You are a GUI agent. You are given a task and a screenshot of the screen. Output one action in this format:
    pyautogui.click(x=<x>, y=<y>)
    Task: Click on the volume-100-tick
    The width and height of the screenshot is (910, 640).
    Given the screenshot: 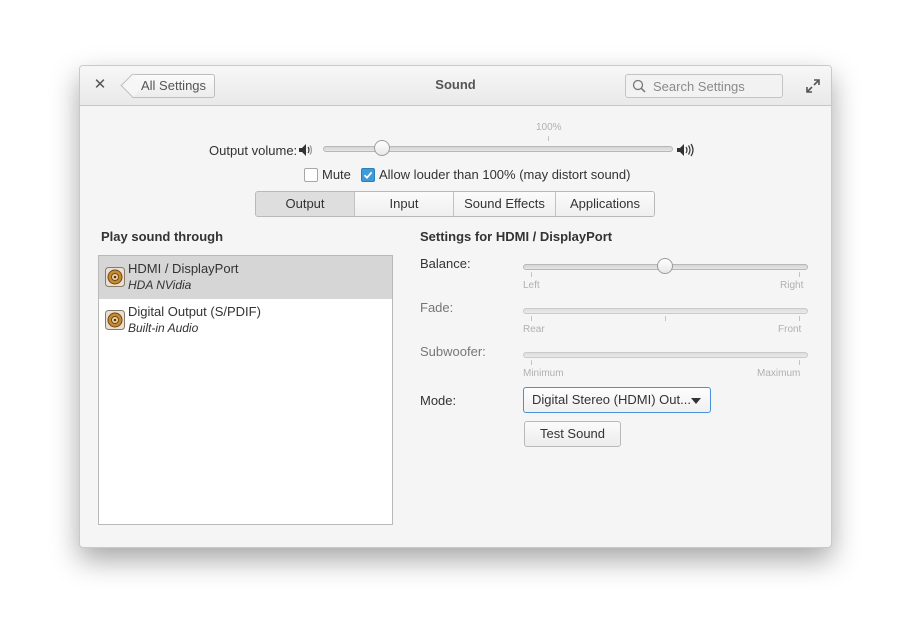 What is the action you would take?
    pyautogui.click(x=548, y=138)
    